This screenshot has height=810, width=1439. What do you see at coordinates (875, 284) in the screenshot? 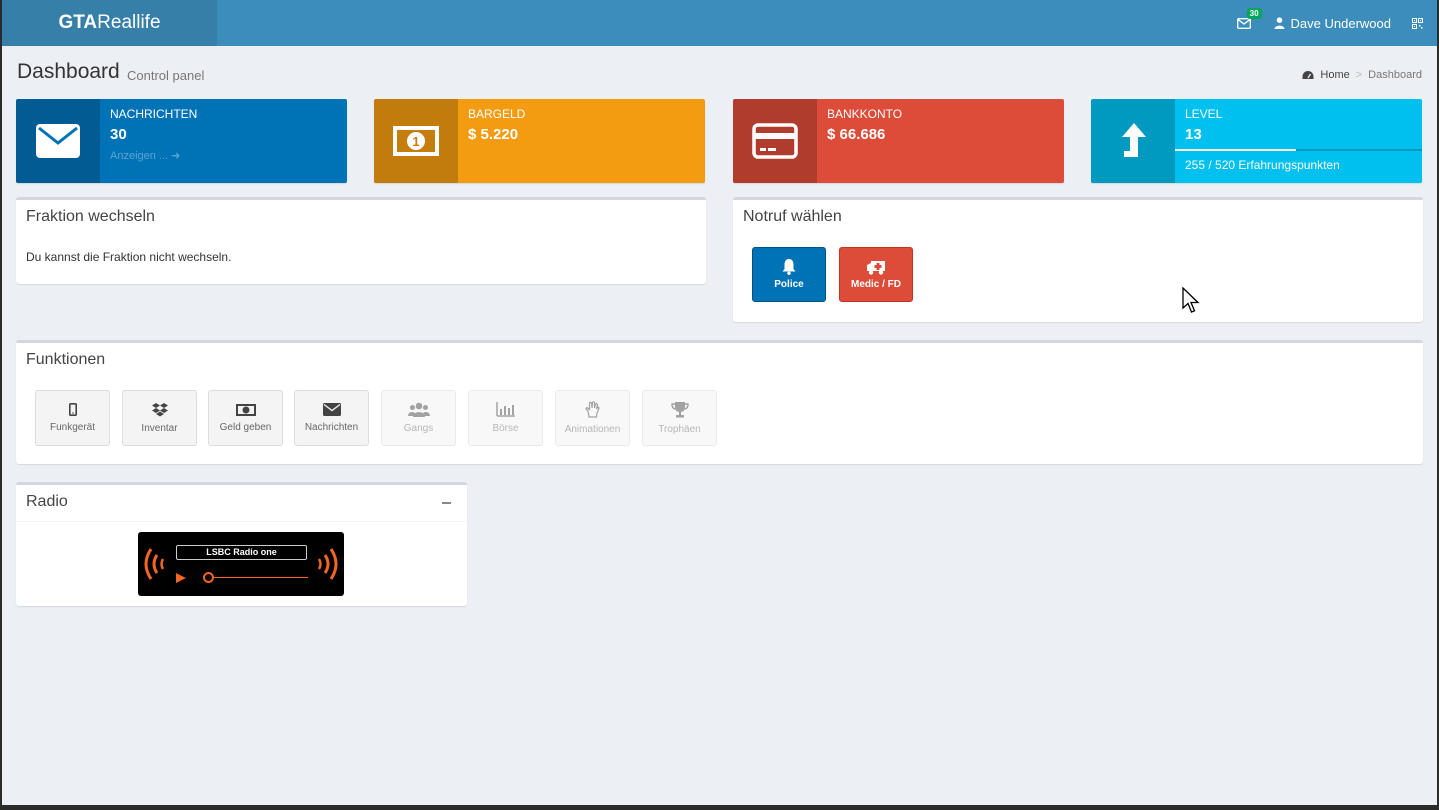
I see `medic-button-label: Medic / FD` at bounding box center [875, 284].